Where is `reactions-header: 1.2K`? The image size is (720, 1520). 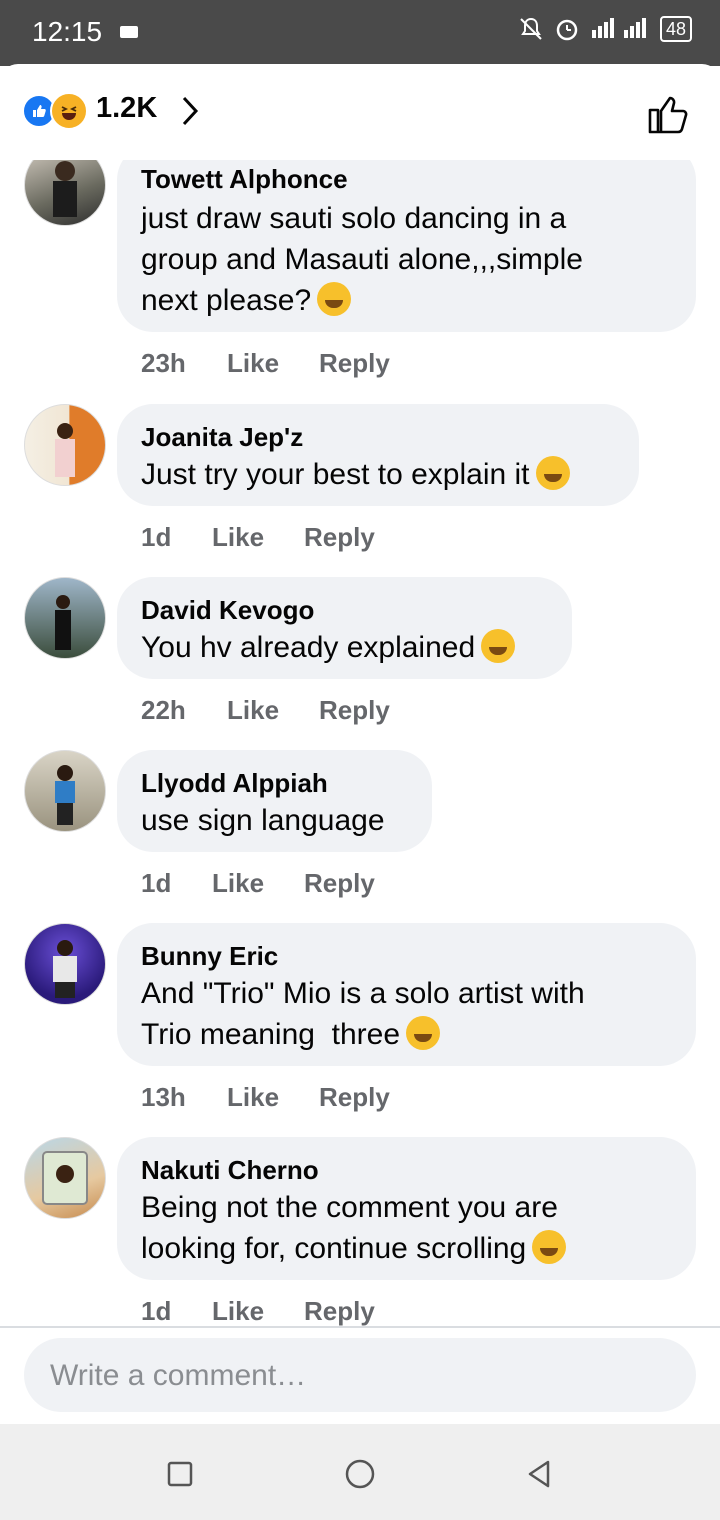
reactions-header: 1.2K is located at coordinates (360, 112).